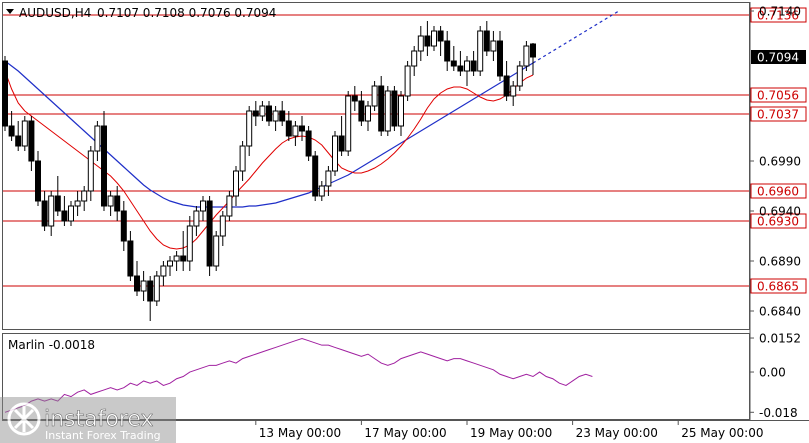  What do you see at coordinates (778, 413) in the screenshot?
I see `oscillator-tick-label: -0.018` at bounding box center [778, 413].